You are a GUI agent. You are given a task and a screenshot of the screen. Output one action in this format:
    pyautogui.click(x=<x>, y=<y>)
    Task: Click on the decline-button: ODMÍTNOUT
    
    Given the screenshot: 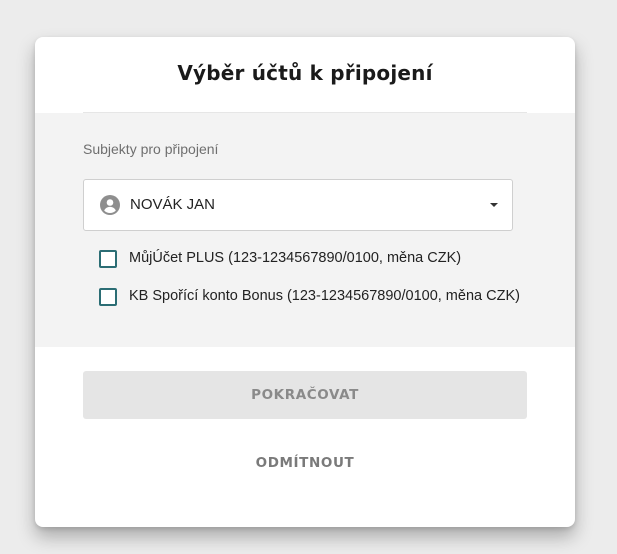 What is the action you would take?
    pyautogui.click(x=305, y=463)
    